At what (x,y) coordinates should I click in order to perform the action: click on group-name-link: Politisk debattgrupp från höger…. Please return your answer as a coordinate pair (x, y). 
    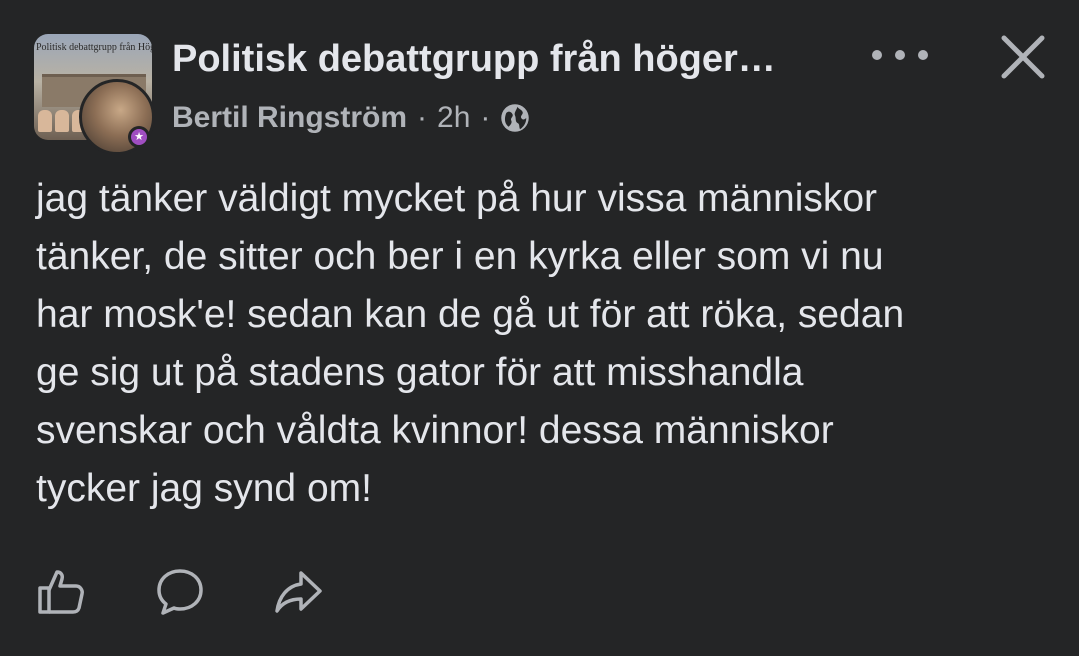
    Looking at the image, I should click on (474, 59).